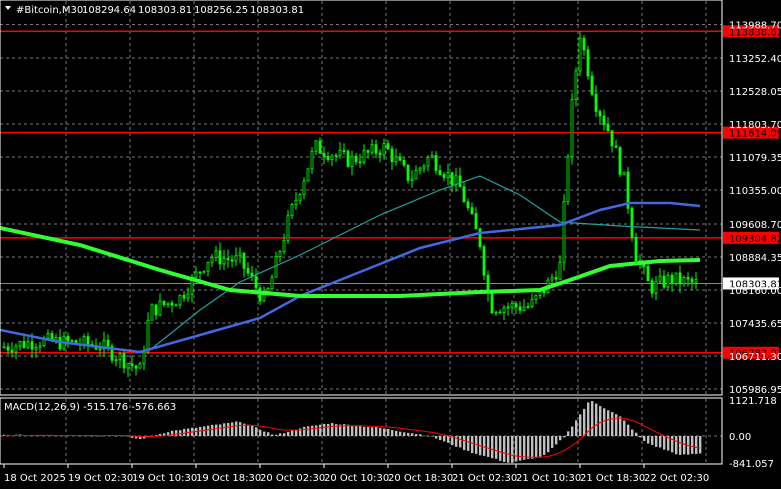 This screenshot has width=781, height=489. What do you see at coordinates (228, 478) in the screenshot?
I see `time-axis-label: 19 Oct 18:30` at bounding box center [228, 478].